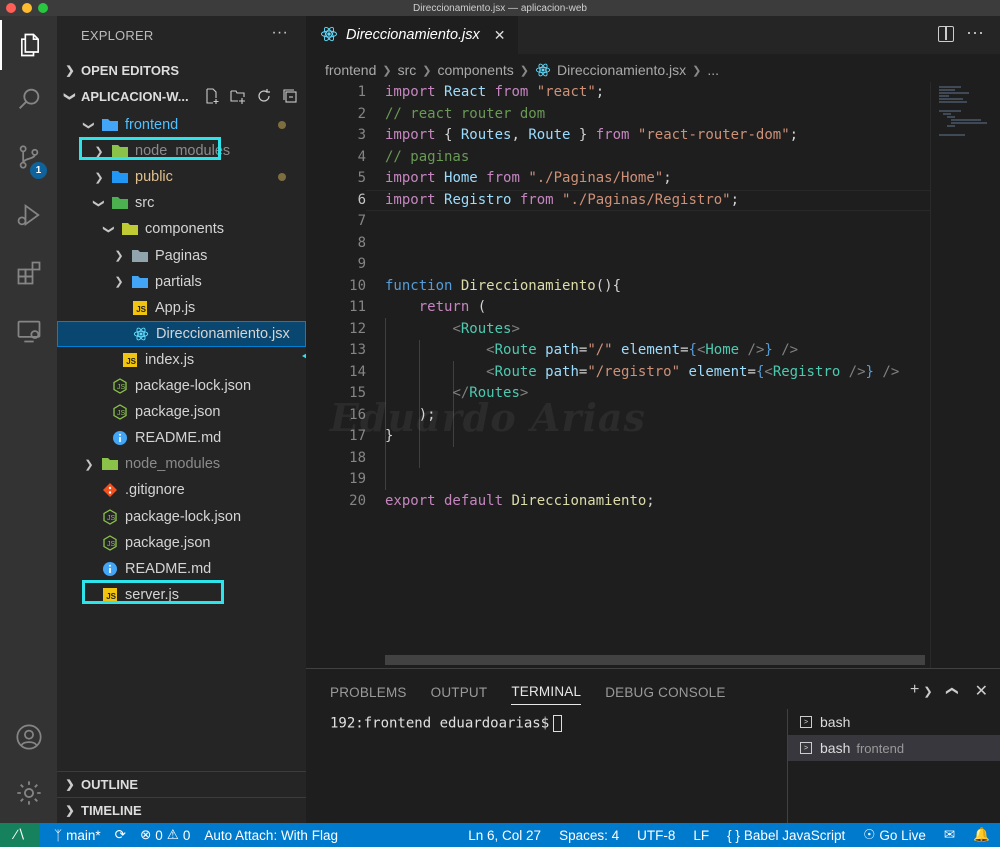  Describe the element at coordinates (165, 835) in the screenshot. I see `problems-indicator: ⊗ 0 ⚠ 0` at that location.